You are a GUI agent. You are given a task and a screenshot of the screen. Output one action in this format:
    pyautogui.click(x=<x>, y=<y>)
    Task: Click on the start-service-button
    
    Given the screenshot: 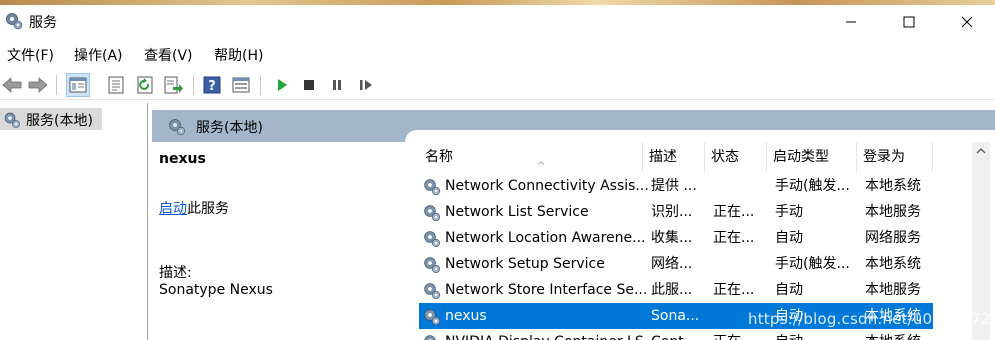 What is the action you would take?
    pyautogui.click(x=282, y=85)
    